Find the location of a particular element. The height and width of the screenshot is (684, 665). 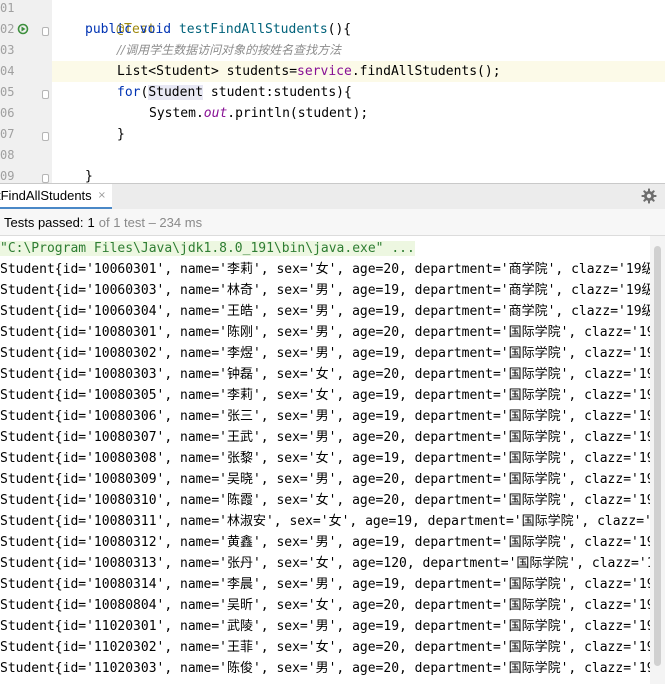

code-fragment: .println(student); is located at coordinates (298, 113).